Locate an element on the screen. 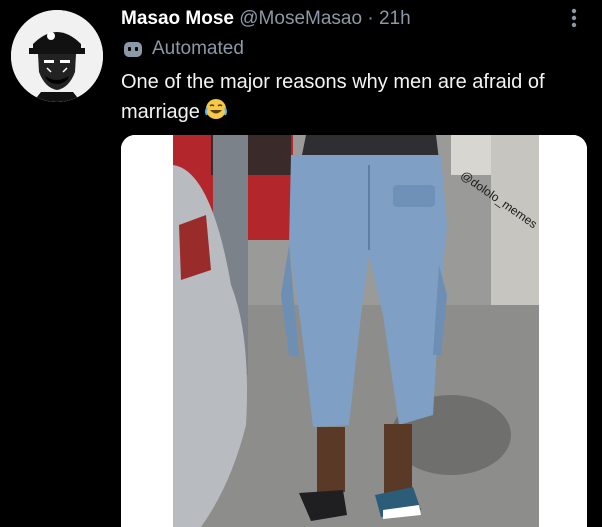 The height and width of the screenshot is (527, 602). tweet-timestamp: 21h is located at coordinates (395, 18).